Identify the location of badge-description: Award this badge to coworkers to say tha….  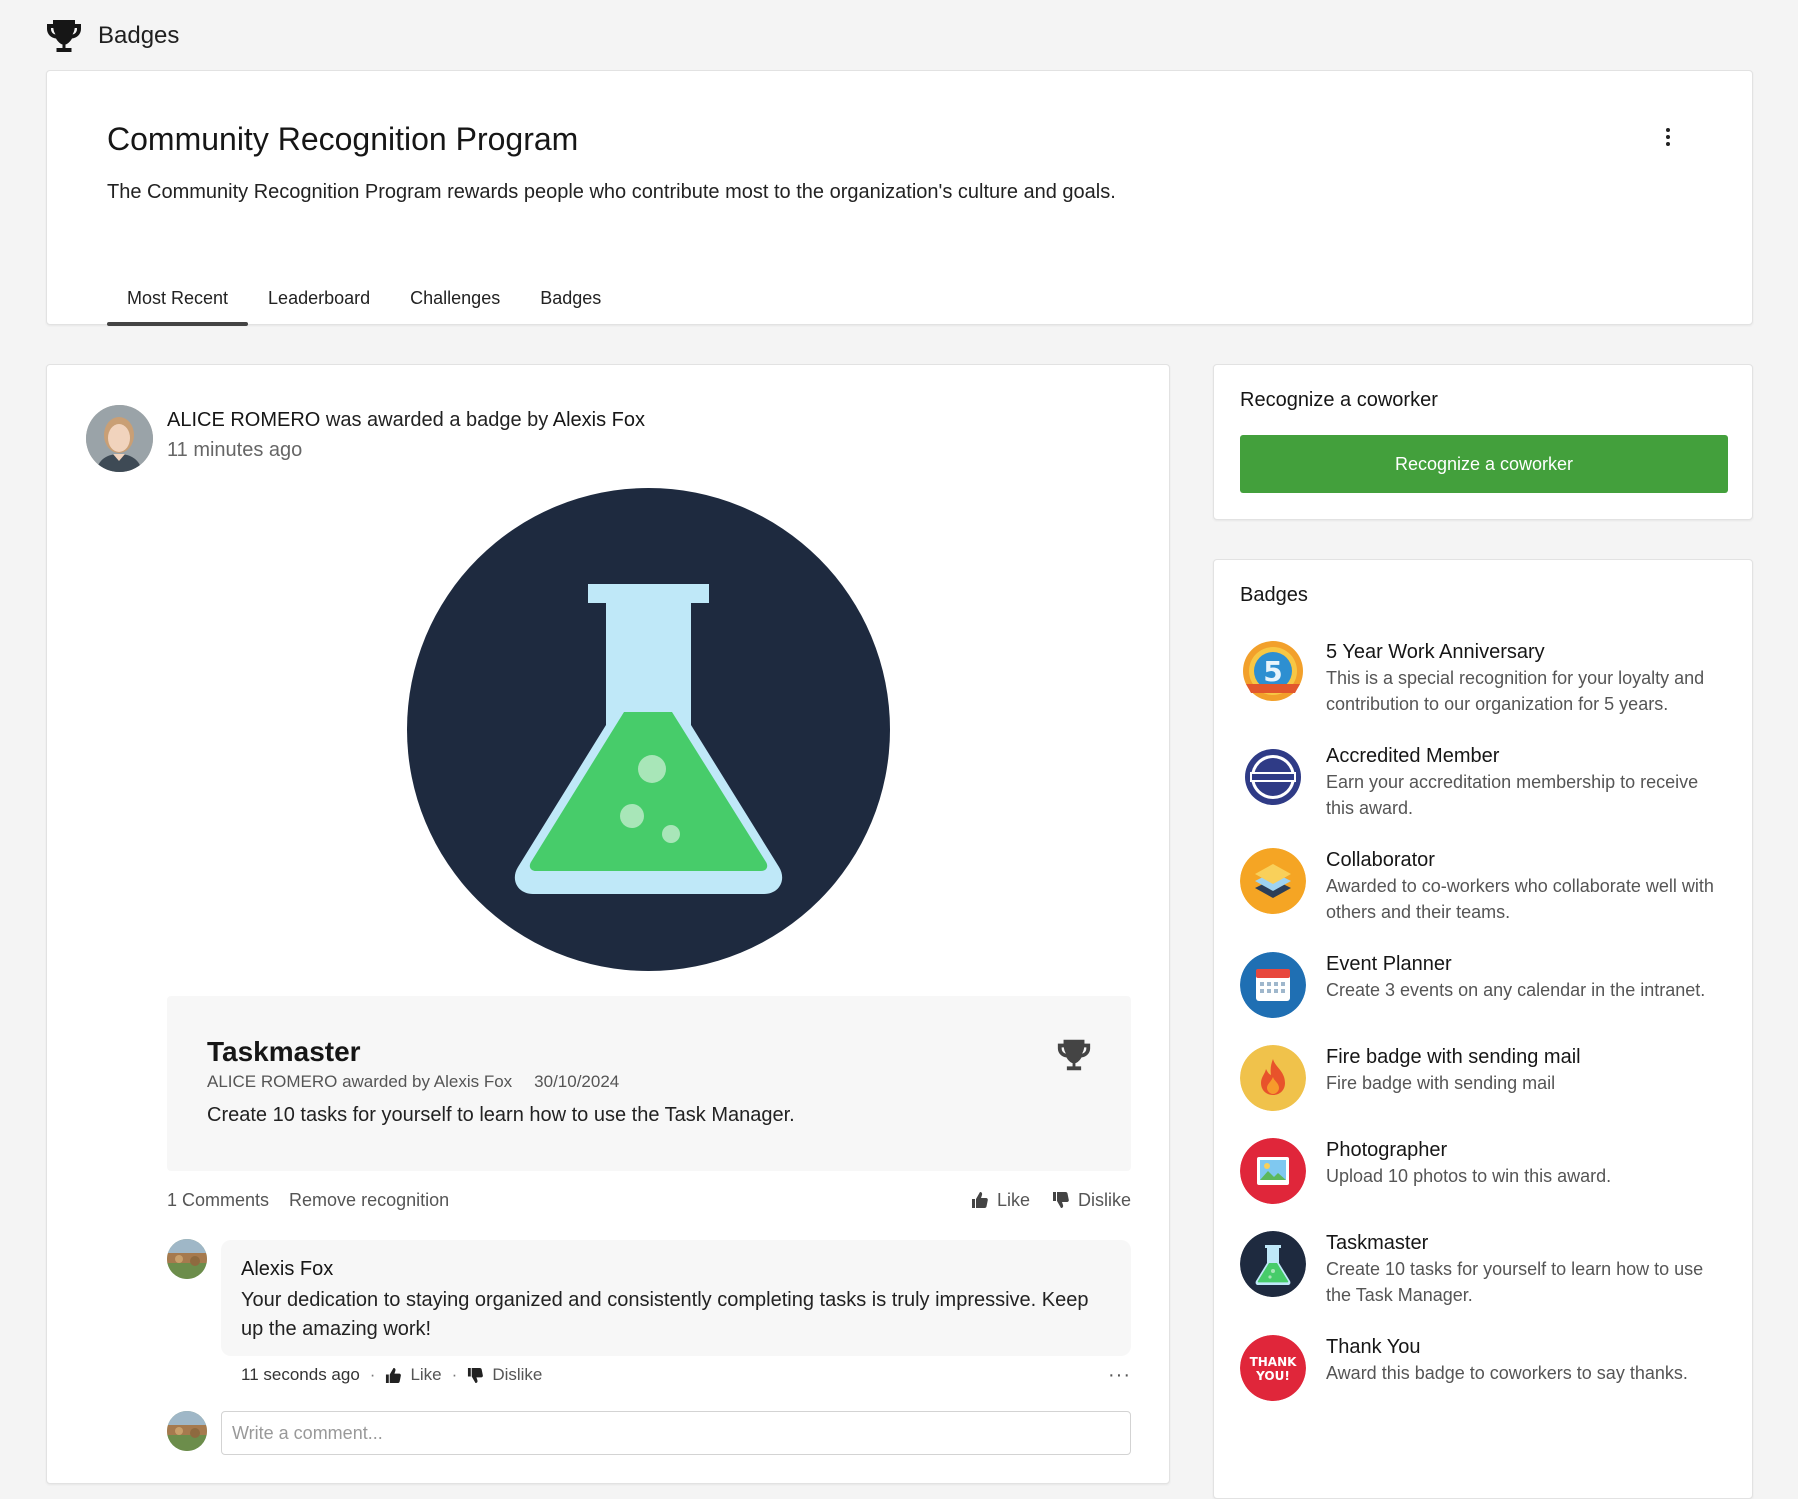
(1507, 1373).